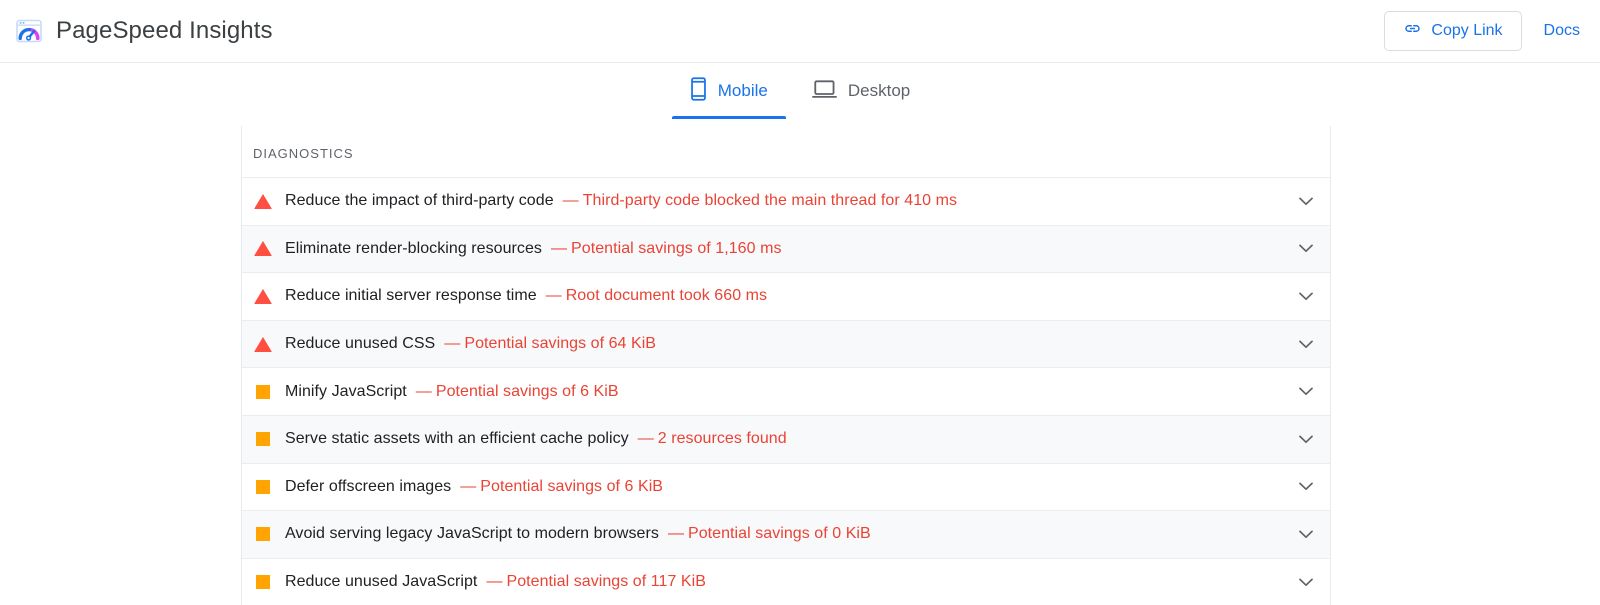 The image size is (1600, 605). I want to click on audit-metric: — Potential savings of 64 KiB, so click(550, 344).